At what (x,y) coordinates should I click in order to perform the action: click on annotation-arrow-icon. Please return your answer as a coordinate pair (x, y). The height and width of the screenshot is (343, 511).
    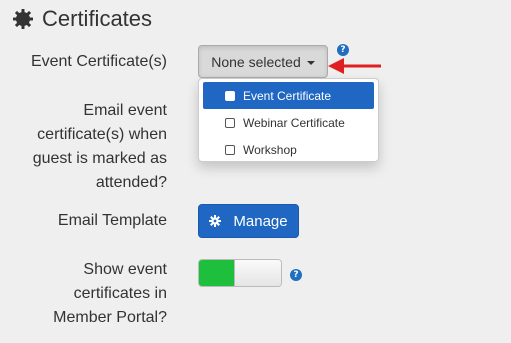
    Looking at the image, I should click on (354, 66).